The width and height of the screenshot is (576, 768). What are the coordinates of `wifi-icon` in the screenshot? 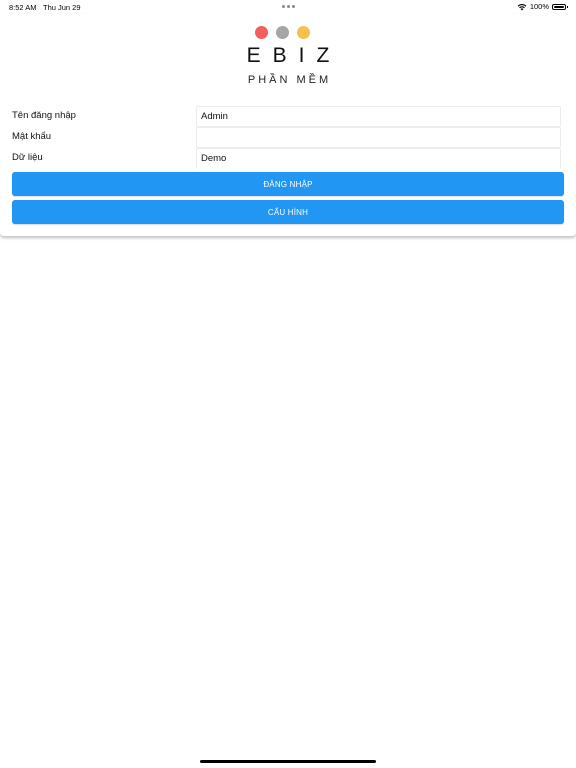 It's located at (522, 7).